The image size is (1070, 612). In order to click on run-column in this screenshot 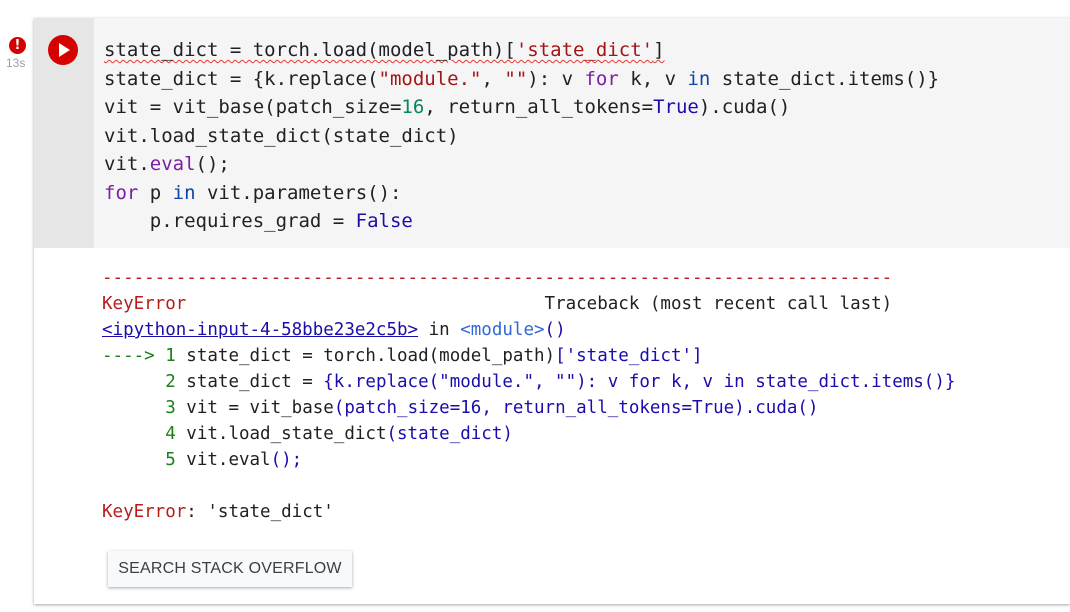, I will do `click(64, 133)`.